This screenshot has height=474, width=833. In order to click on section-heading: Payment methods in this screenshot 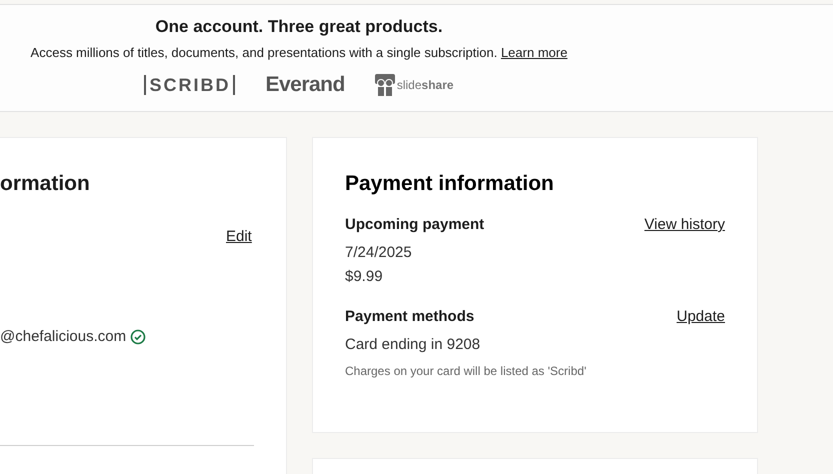, I will do `click(409, 317)`.